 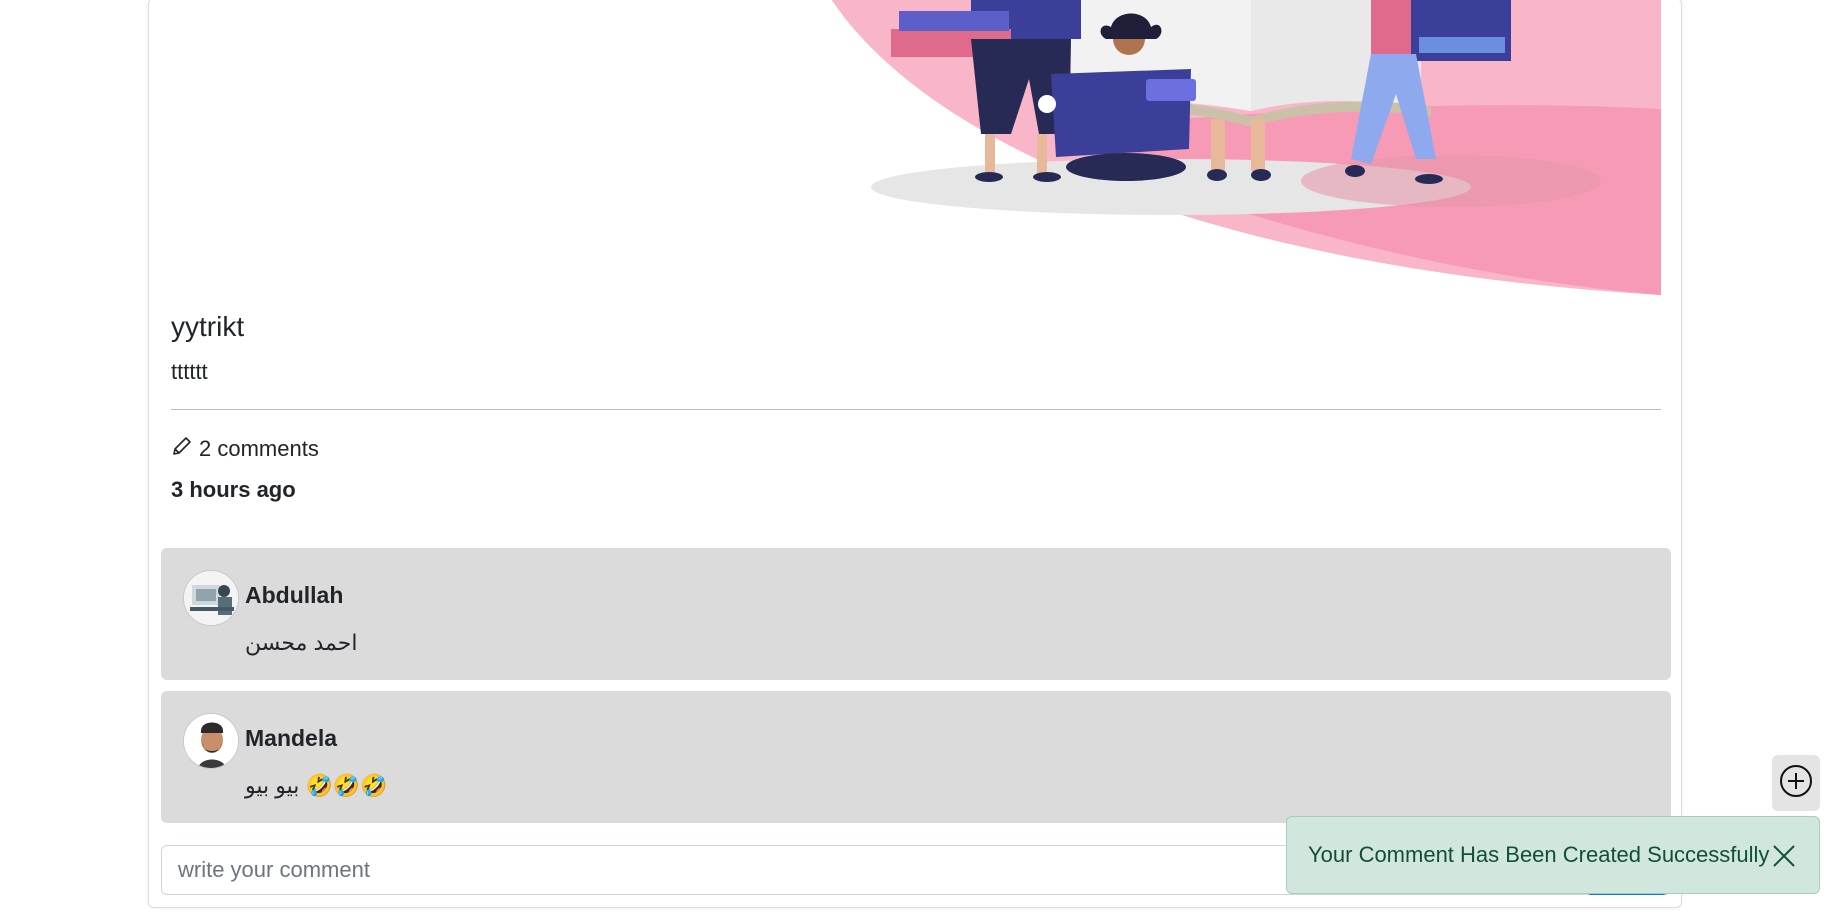 What do you see at coordinates (294, 595) in the screenshot?
I see `comment-author: Abdullah` at bounding box center [294, 595].